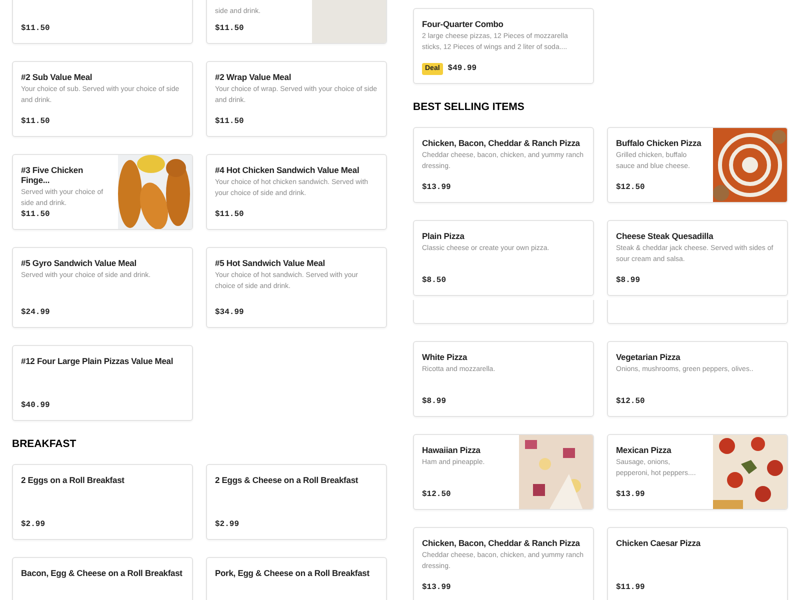 The width and height of the screenshot is (800, 600). What do you see at coordinates (287, 170) in the screenshot?
I see `item-title: #4 Hot Chicken Sandwich Value Meal` at bounding box center [287, 170].